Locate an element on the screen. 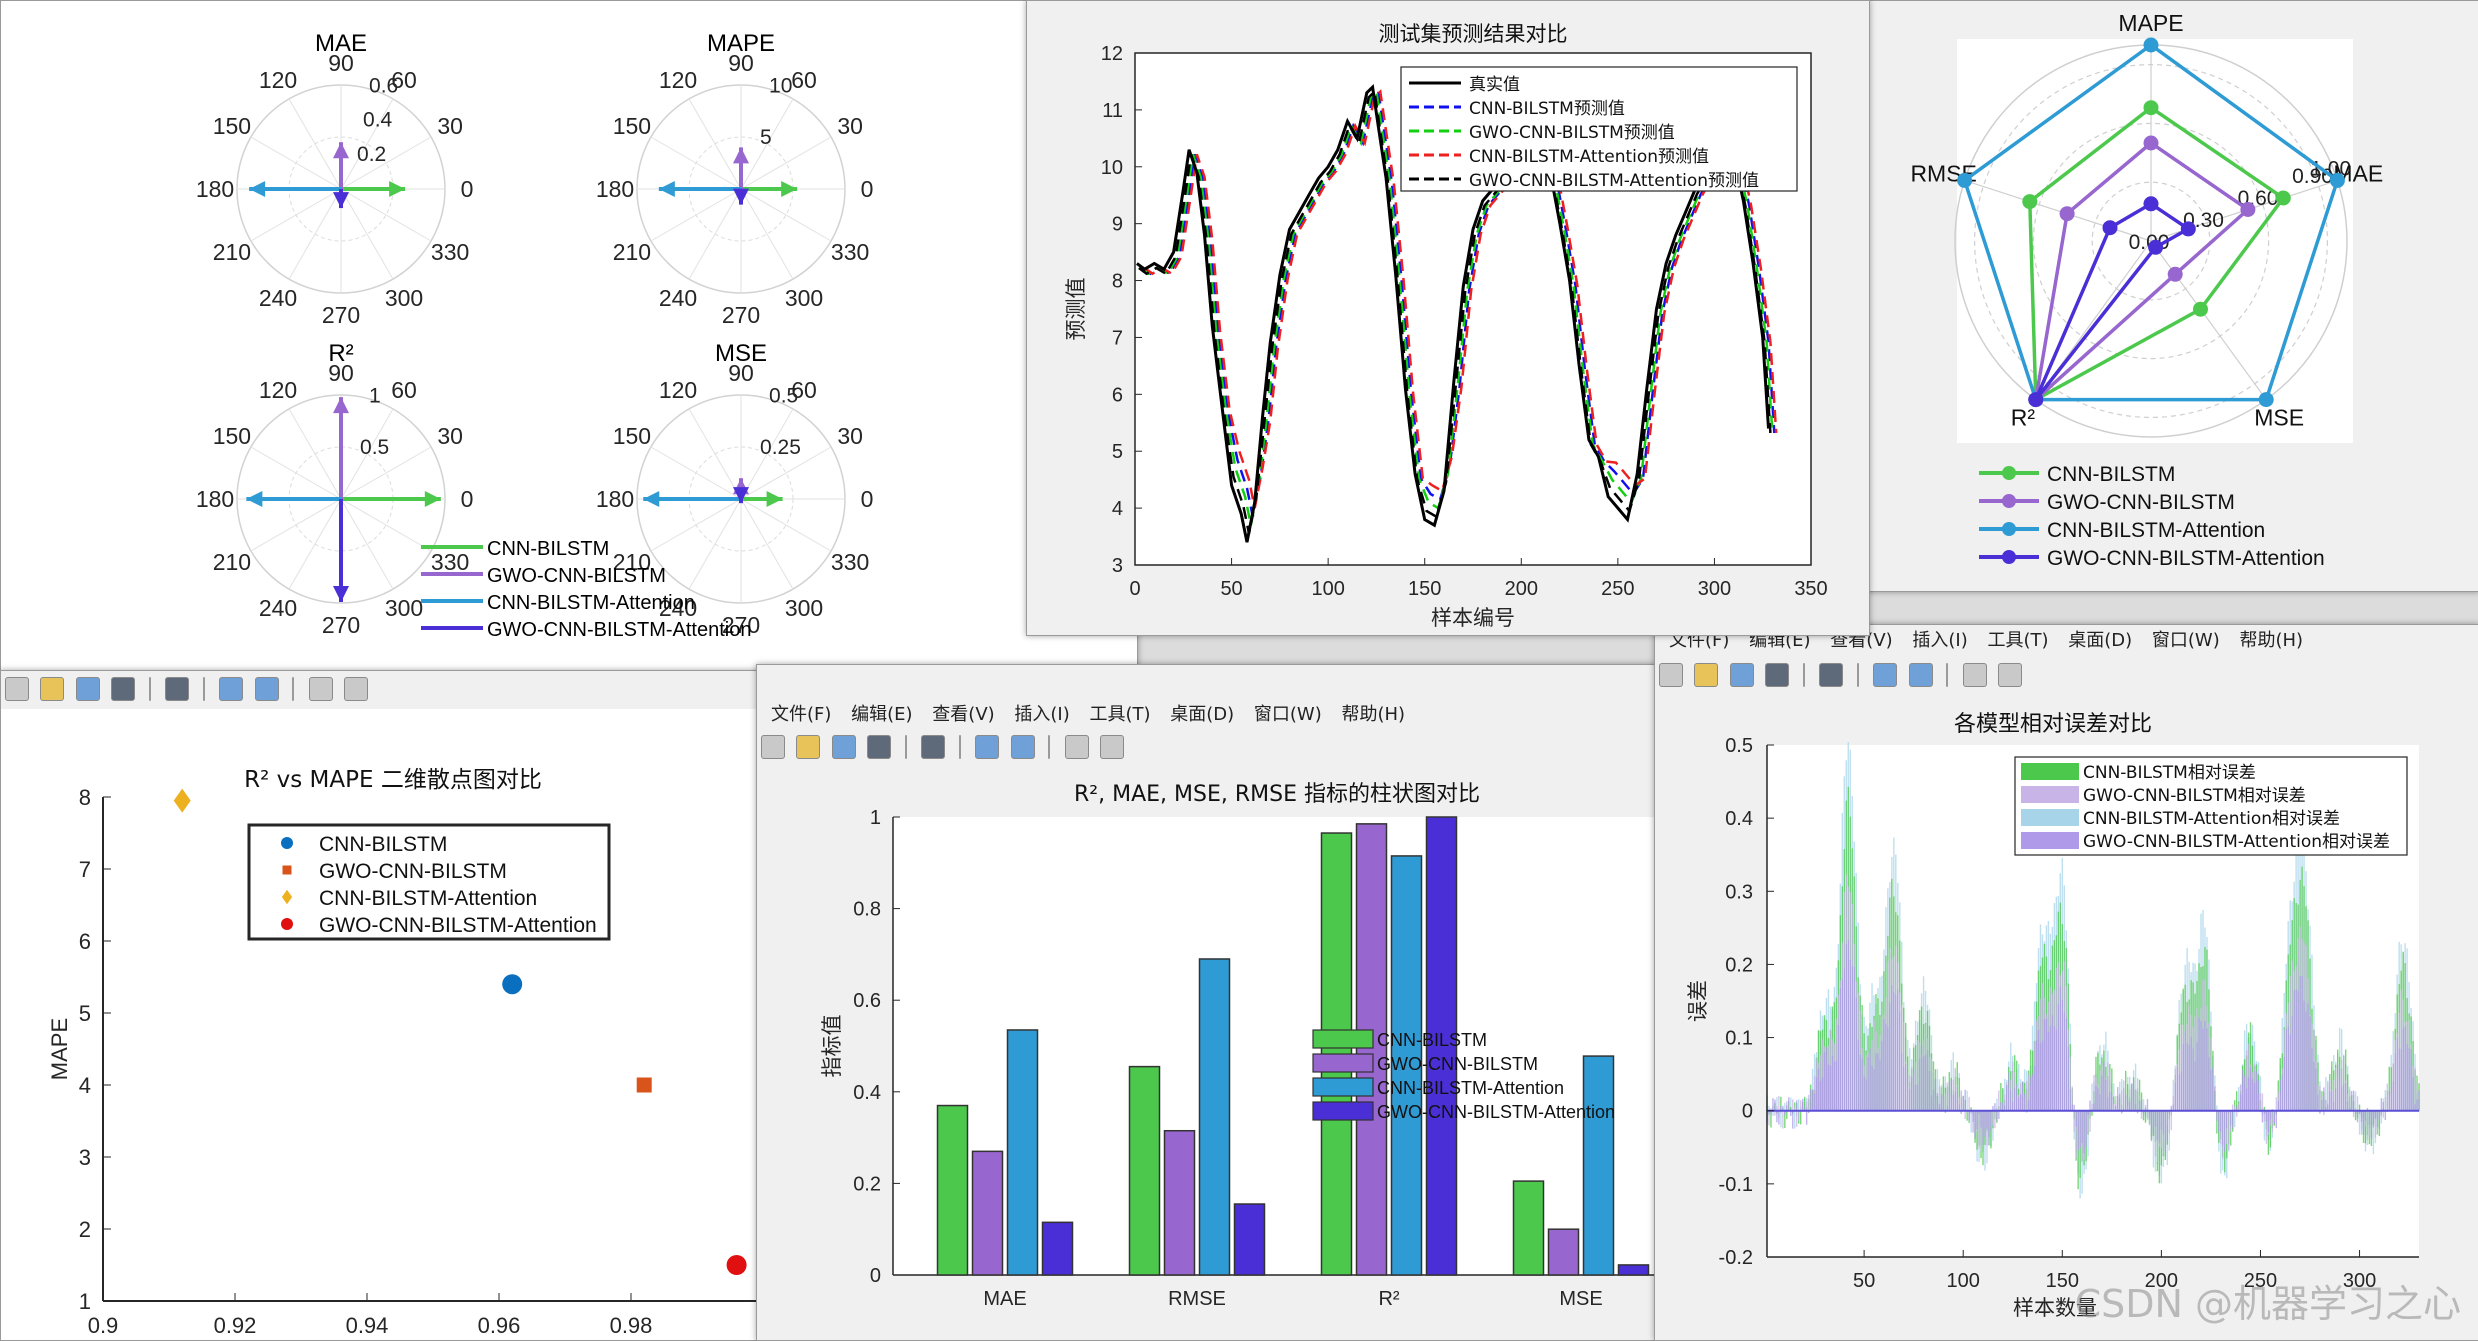 This screenshot has width=2478, height=1341. bar-category-label: MAE is located at coordinates (1004, 1299).